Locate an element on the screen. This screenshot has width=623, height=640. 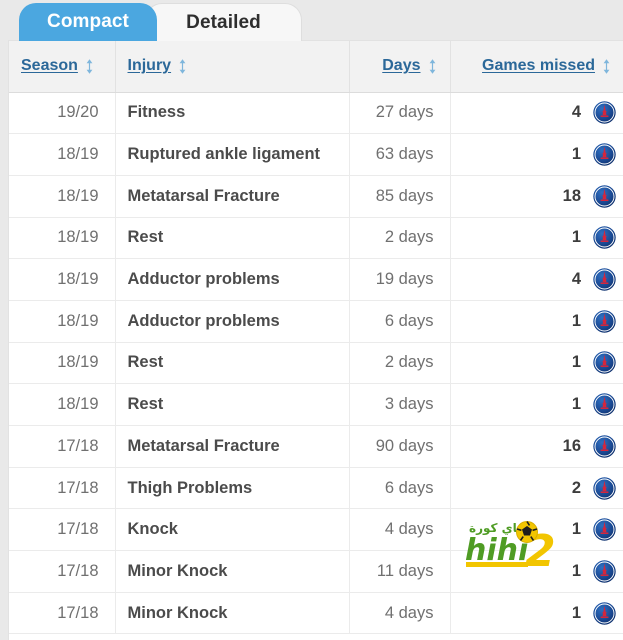
table-row: 19/20 Fitness 27 days 4 is located at coordinates (316, 113).